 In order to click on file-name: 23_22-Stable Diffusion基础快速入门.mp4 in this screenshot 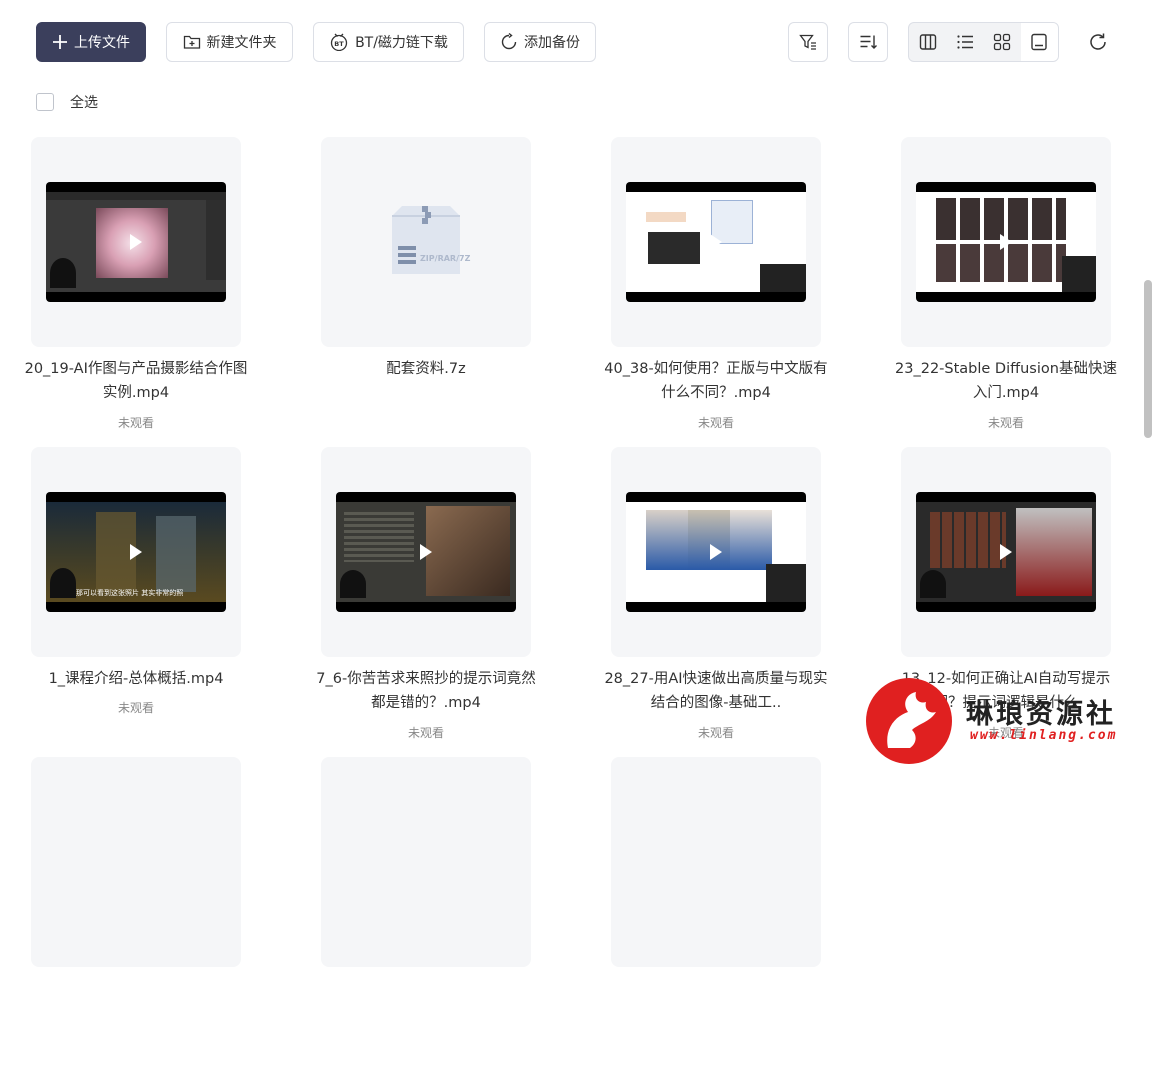, I will do `click(1006, 381)`.